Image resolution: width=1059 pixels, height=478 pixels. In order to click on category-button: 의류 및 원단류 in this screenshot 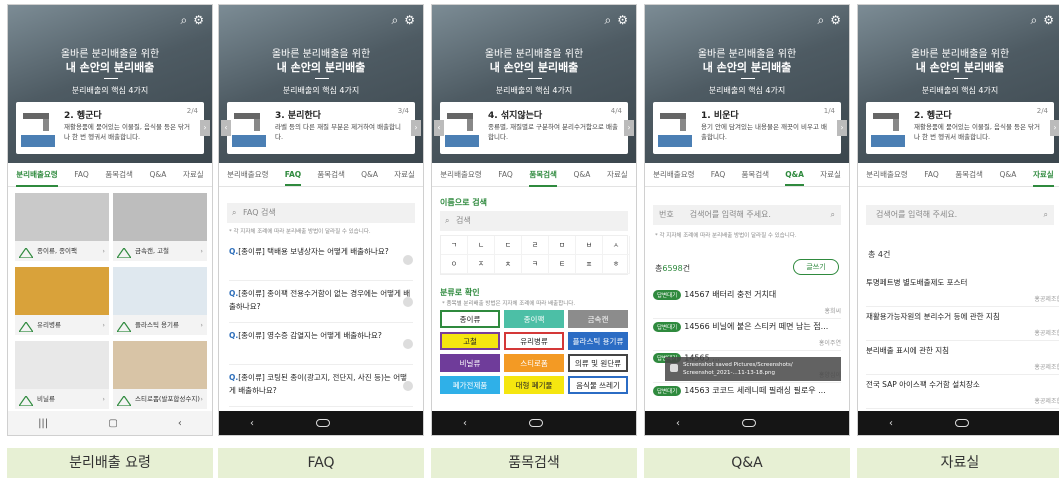, I will do `click(598, 363)`.